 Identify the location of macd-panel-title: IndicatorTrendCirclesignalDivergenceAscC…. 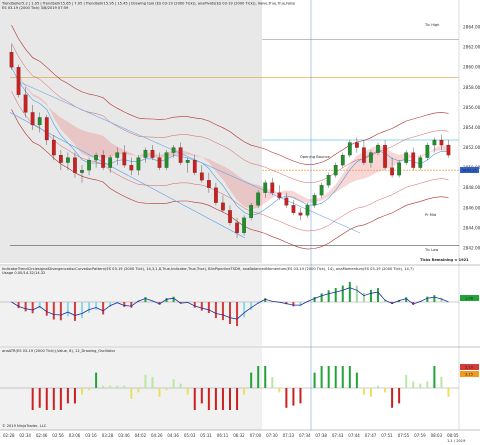
(208, 269).